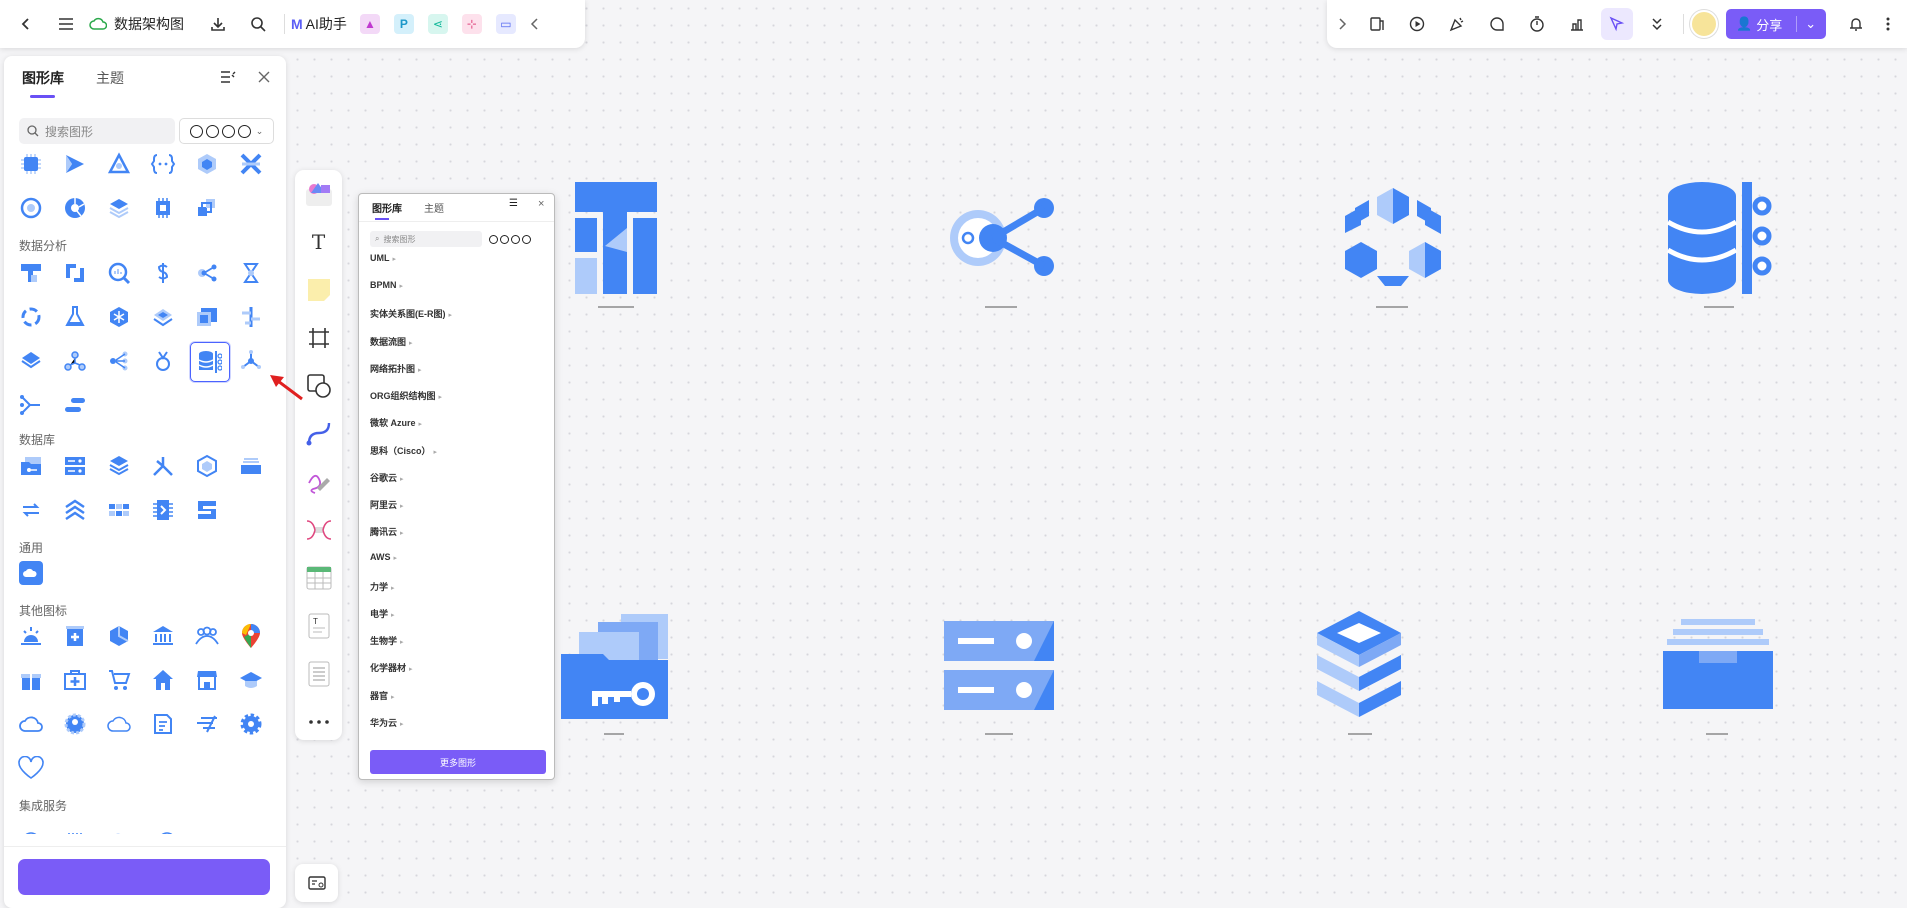 The width and height of the screenshot is (1907, 908). I want to click on hub-spokes-icon, so click(251, 361).